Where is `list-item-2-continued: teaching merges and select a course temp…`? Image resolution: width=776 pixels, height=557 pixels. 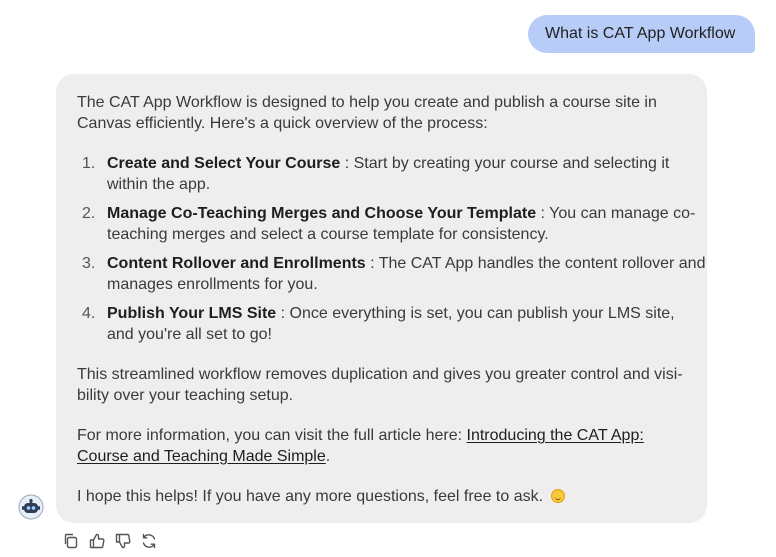 list-item-2-continued: teaching merges and select a course temp… is located at coordinates (328, 234).